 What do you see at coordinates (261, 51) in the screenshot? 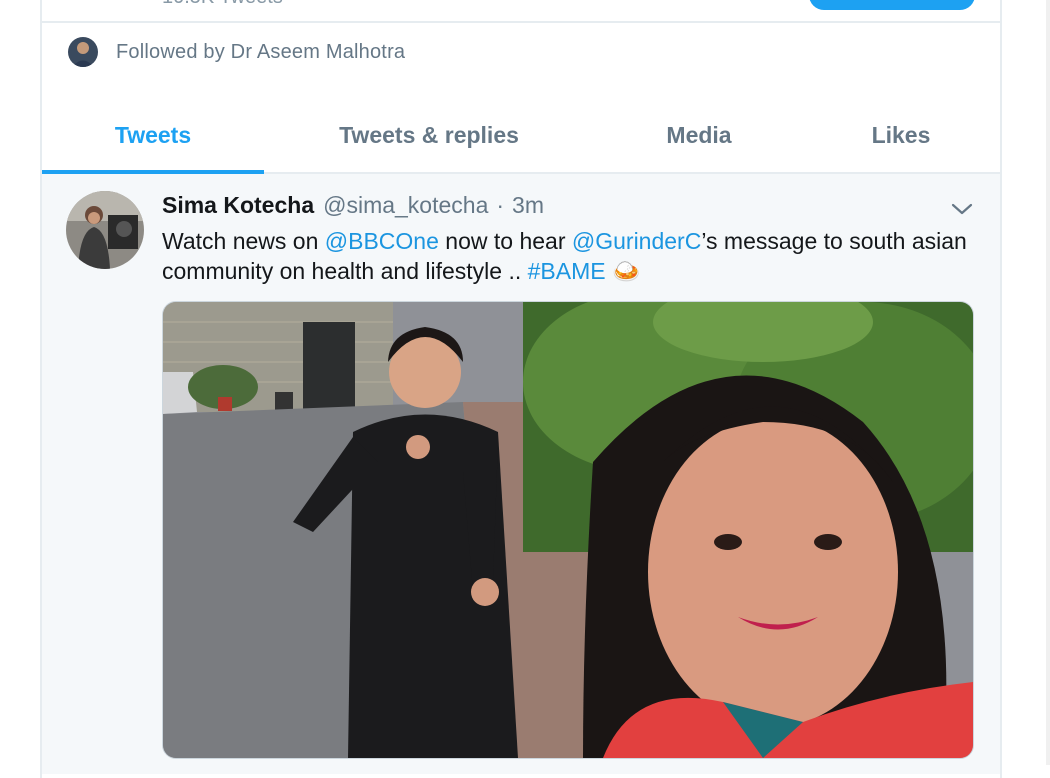
I see `followed-by-text: Followed by Dr Aseem Malhotra` at bounding box center [261, 51].